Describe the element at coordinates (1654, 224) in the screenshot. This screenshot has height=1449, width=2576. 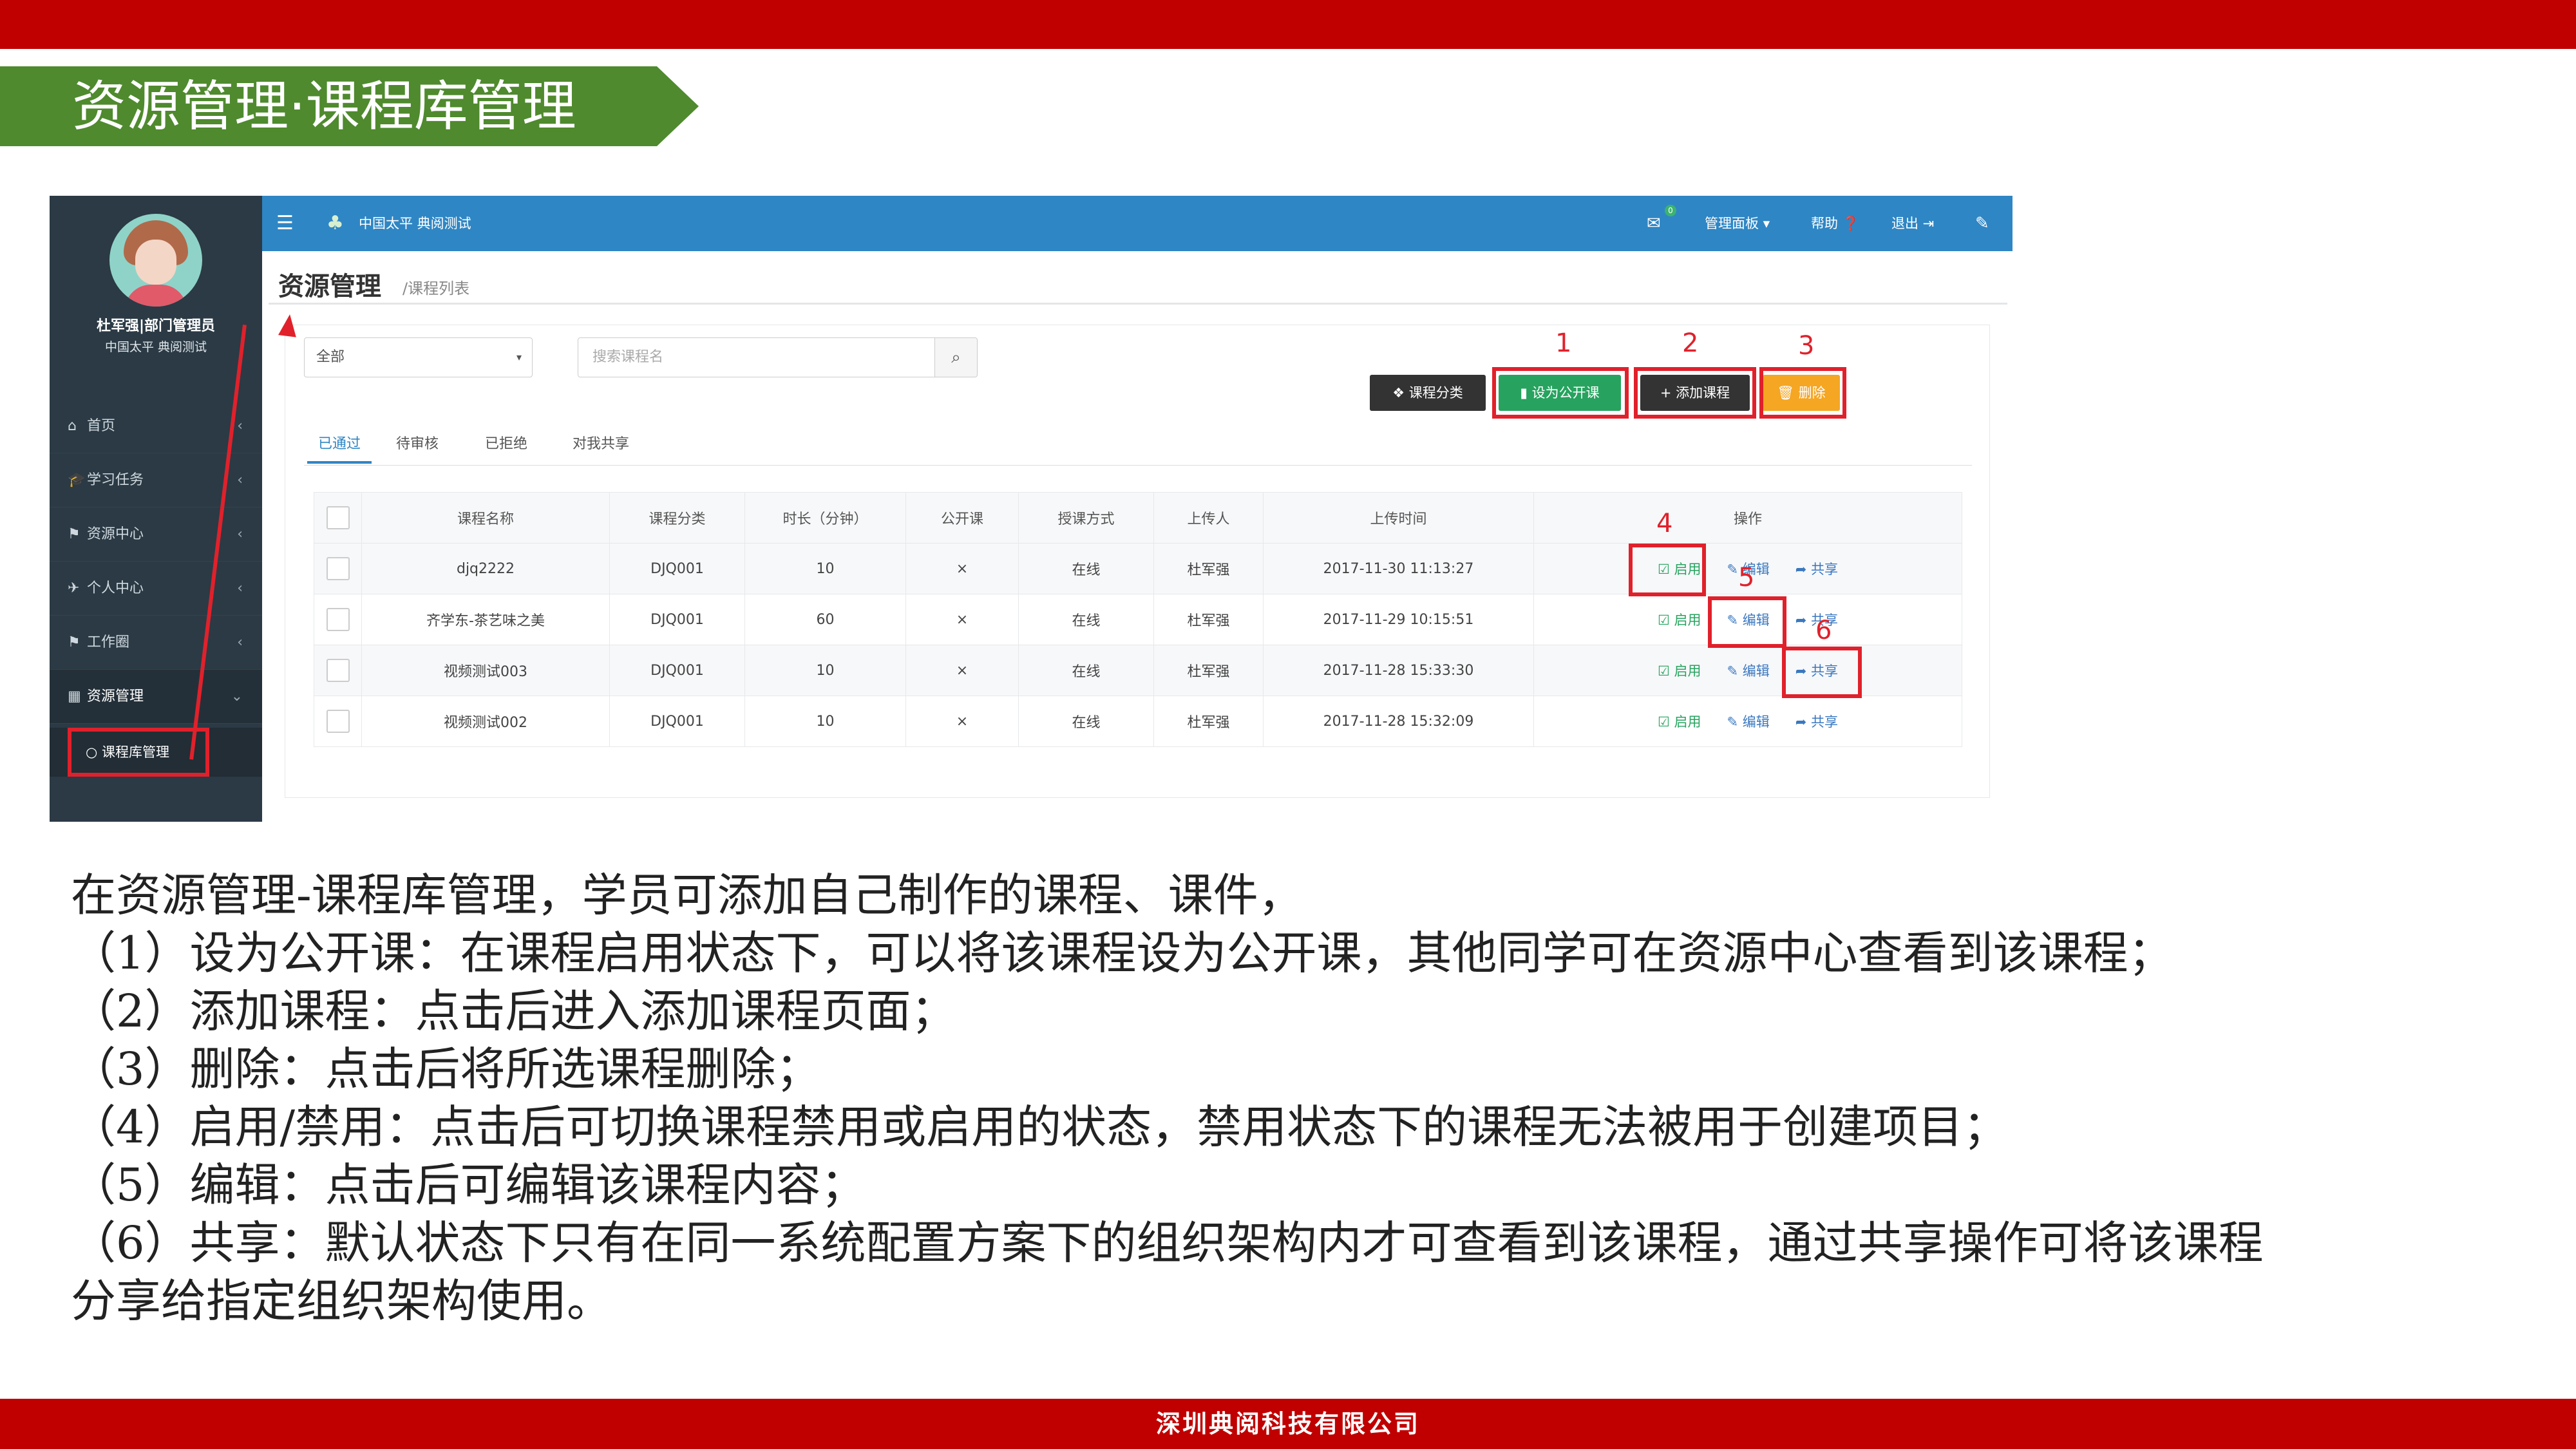
I see `mail-icon: ✉` at that location.